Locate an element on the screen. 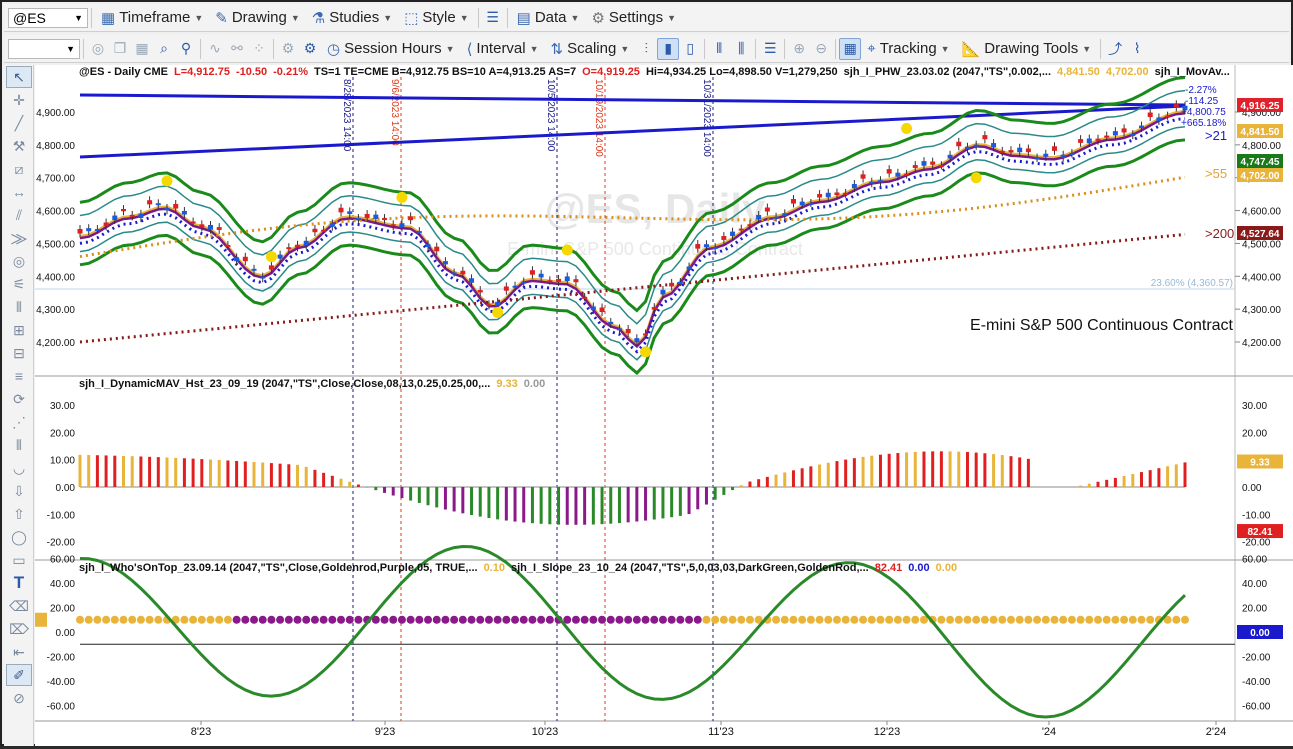 Image resolution: width=1293 pixels, height=749 pixels. studies-menu: ⚗Studies▼ is located at coordinates (352, 18).